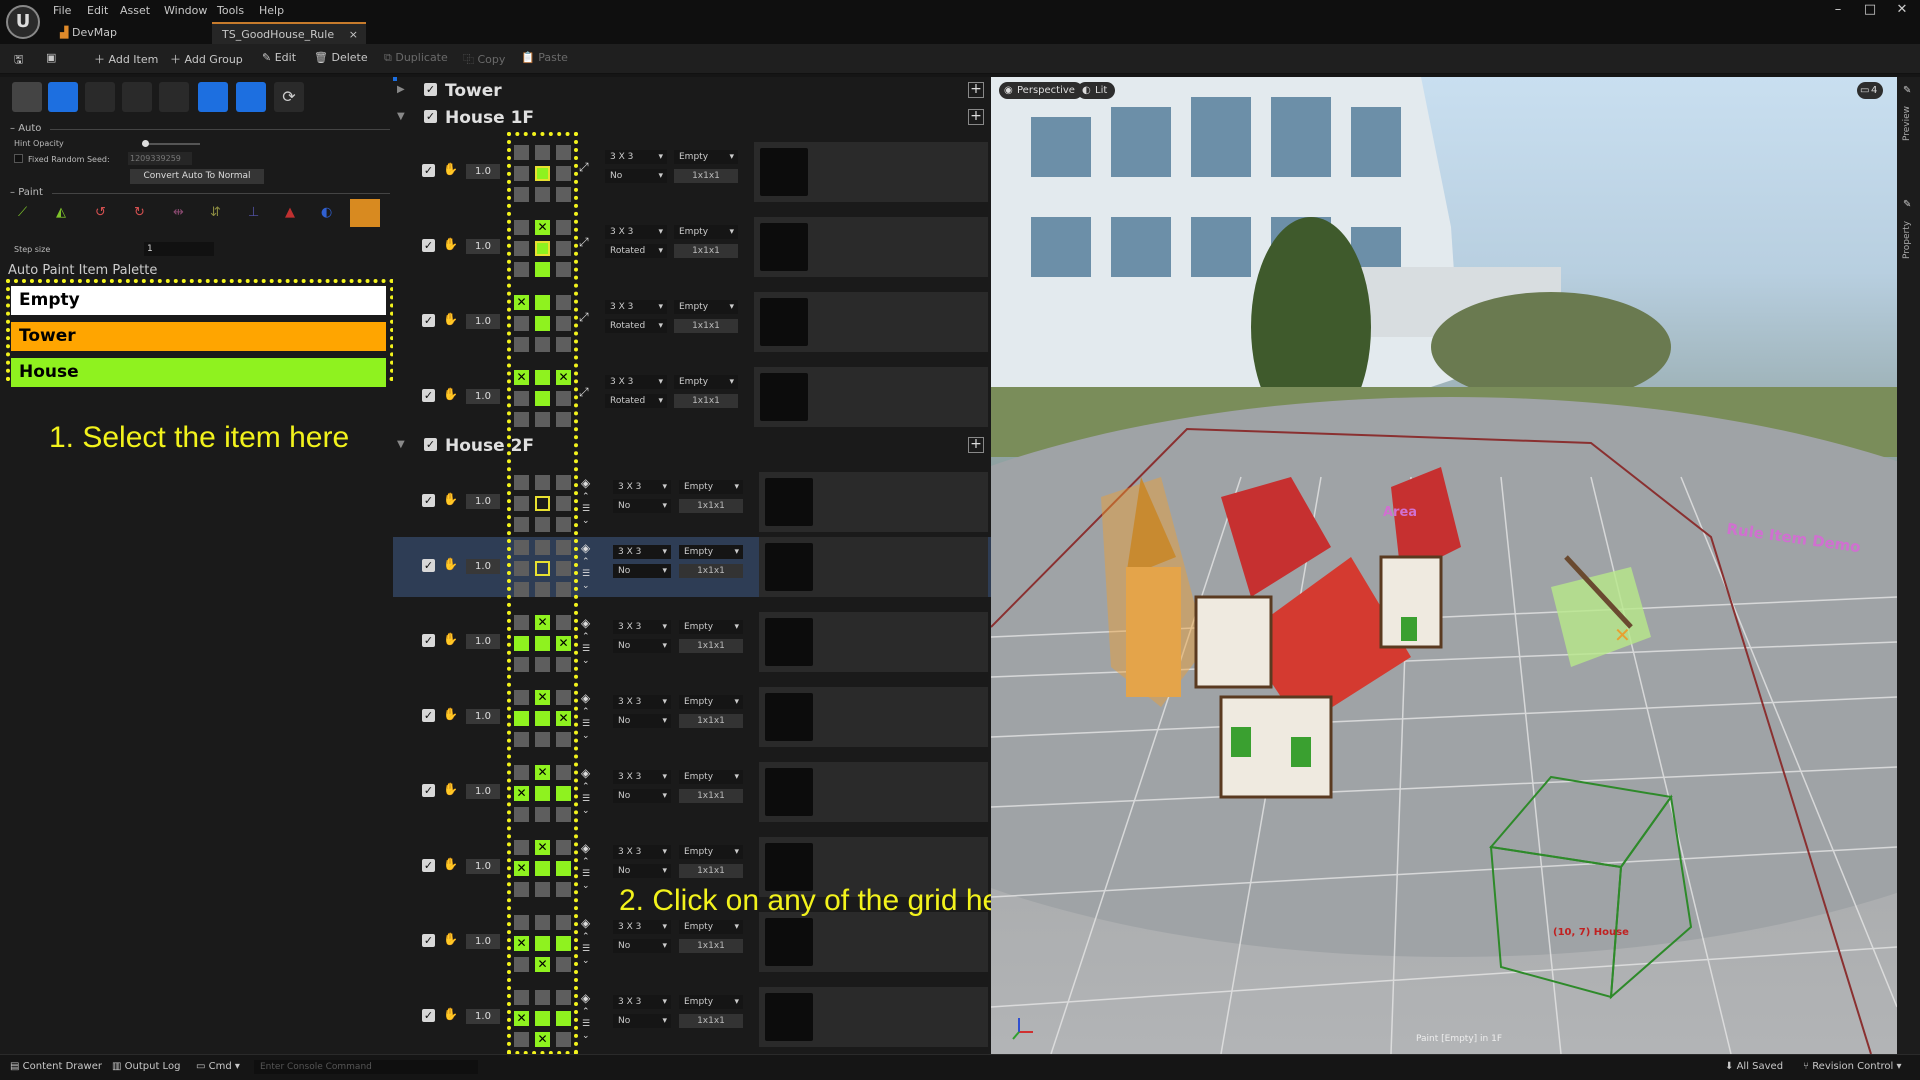  I want to click on edit-button: ✎ Edit, so click(279, 57).